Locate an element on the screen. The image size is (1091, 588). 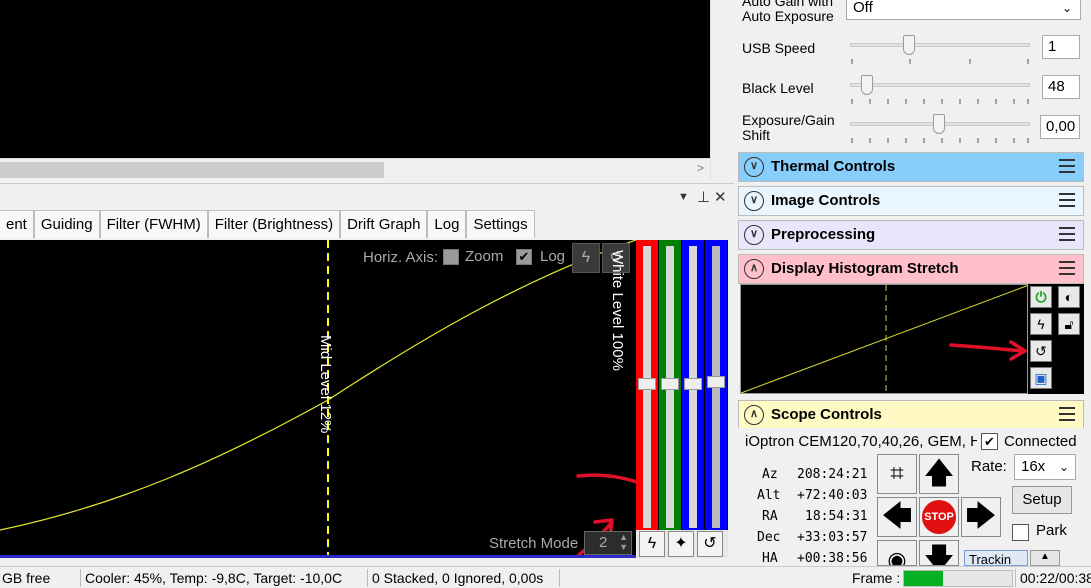
black-level-field: 48 is located at coordinates (1061, 87).